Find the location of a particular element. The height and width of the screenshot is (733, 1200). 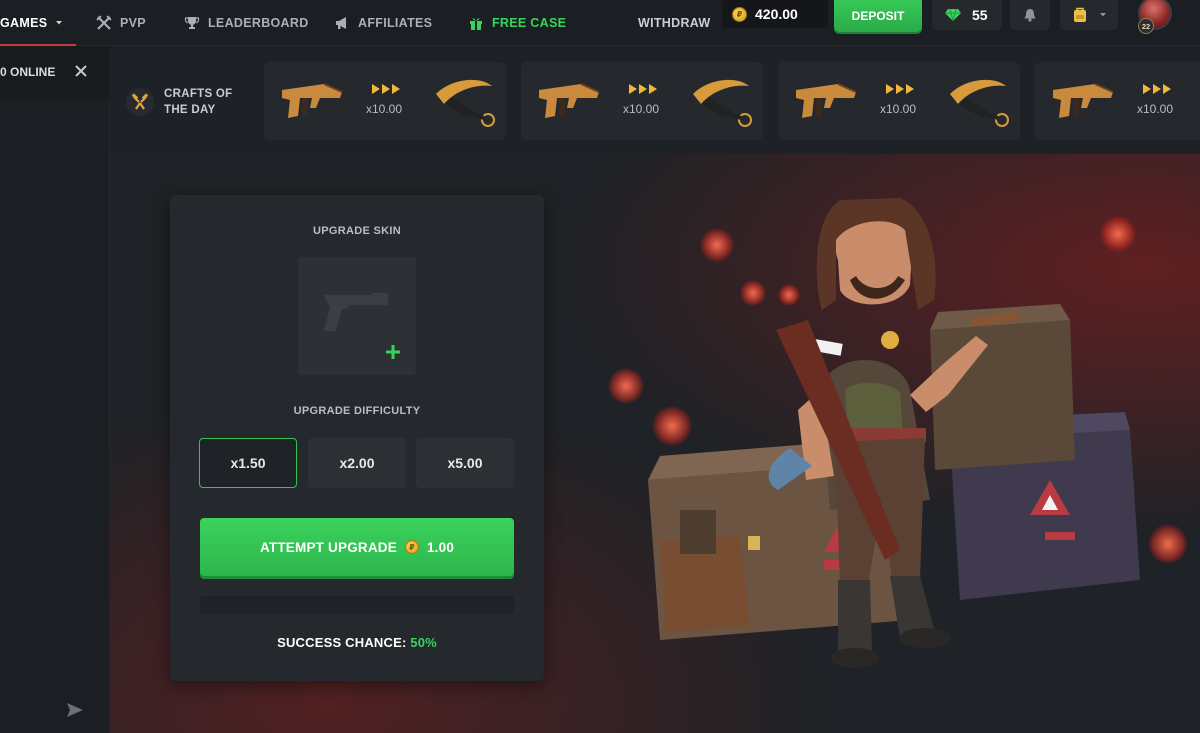

upgrade-progress-bar is located at coordinates (357, 605).